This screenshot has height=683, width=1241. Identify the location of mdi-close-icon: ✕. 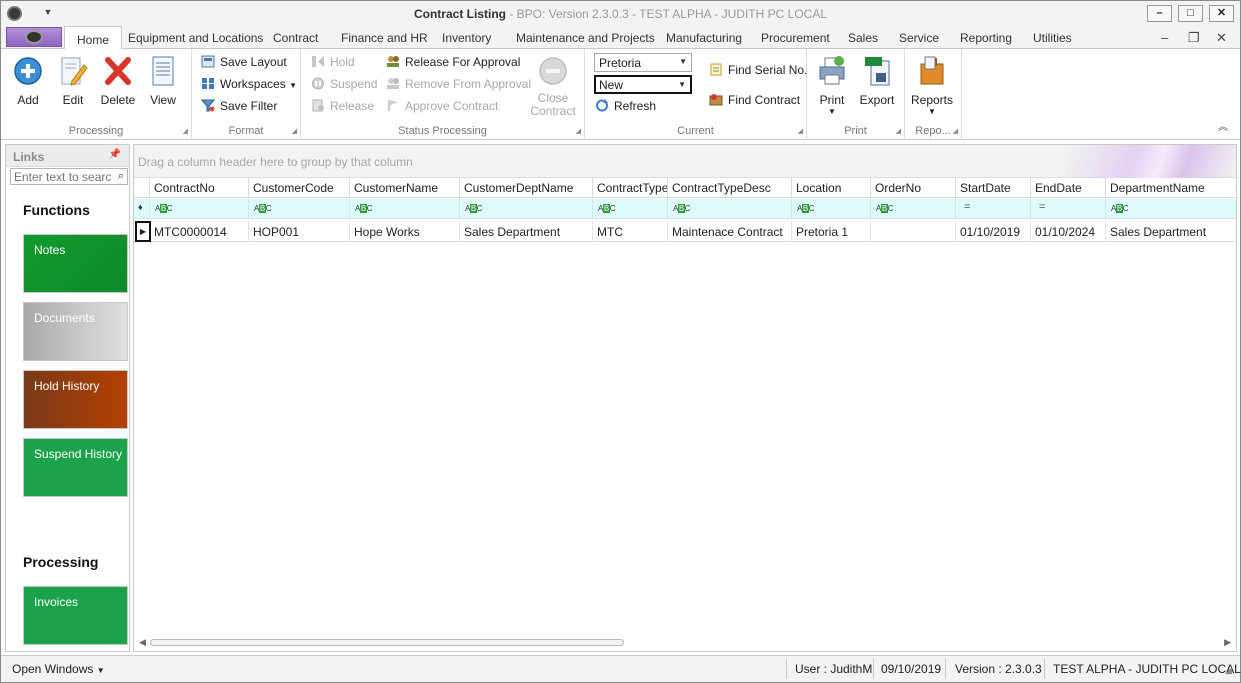
(1221, 38).